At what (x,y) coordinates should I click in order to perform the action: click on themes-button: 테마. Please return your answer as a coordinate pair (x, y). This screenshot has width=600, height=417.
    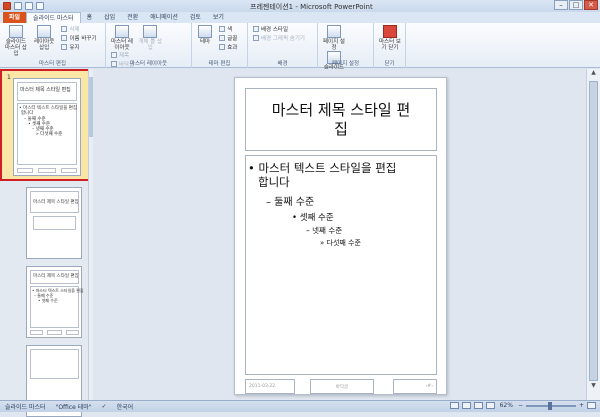
    Looking at the image, I should click on (205, 35).